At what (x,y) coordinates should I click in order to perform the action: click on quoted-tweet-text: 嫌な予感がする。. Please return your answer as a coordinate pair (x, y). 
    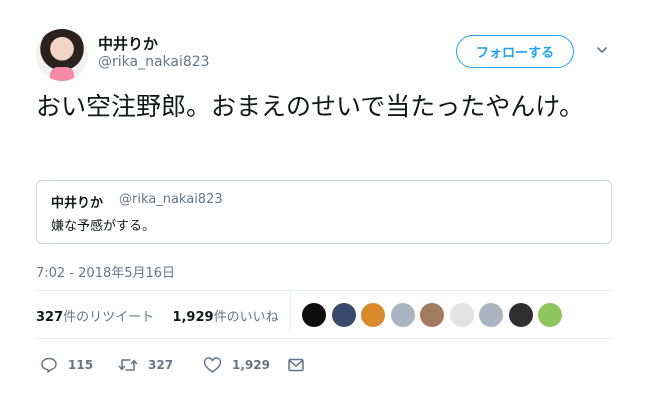
    Looking at the image, I should click on (103, 226).